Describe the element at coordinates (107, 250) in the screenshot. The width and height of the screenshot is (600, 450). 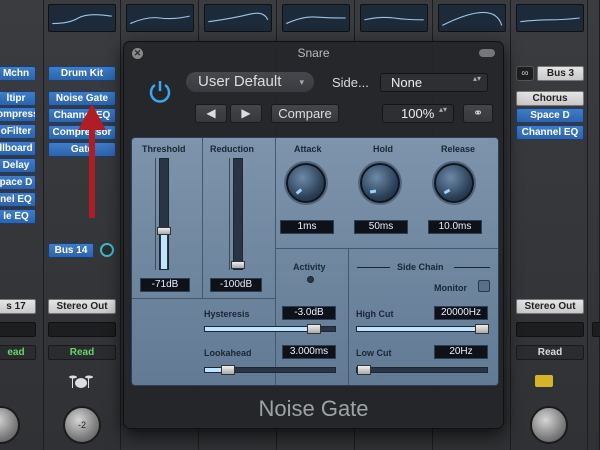
I see `send-level-knob` at that location.